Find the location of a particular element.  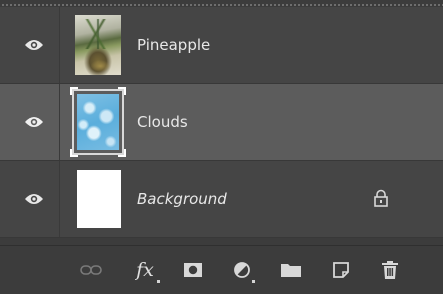

mask-icon is located at coordinates (193, 270).